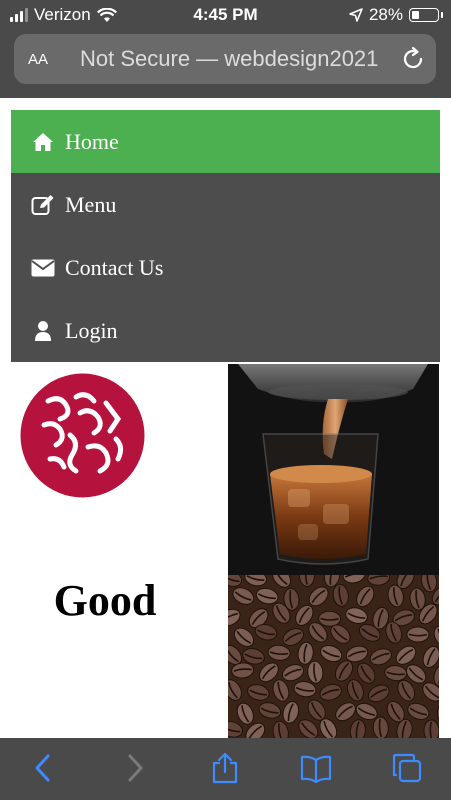 The image size is (451, 800). What do you see at coordinates (407, 768) in the screenshot?
I see `tabs-icon` at bounding box center [407, 768].